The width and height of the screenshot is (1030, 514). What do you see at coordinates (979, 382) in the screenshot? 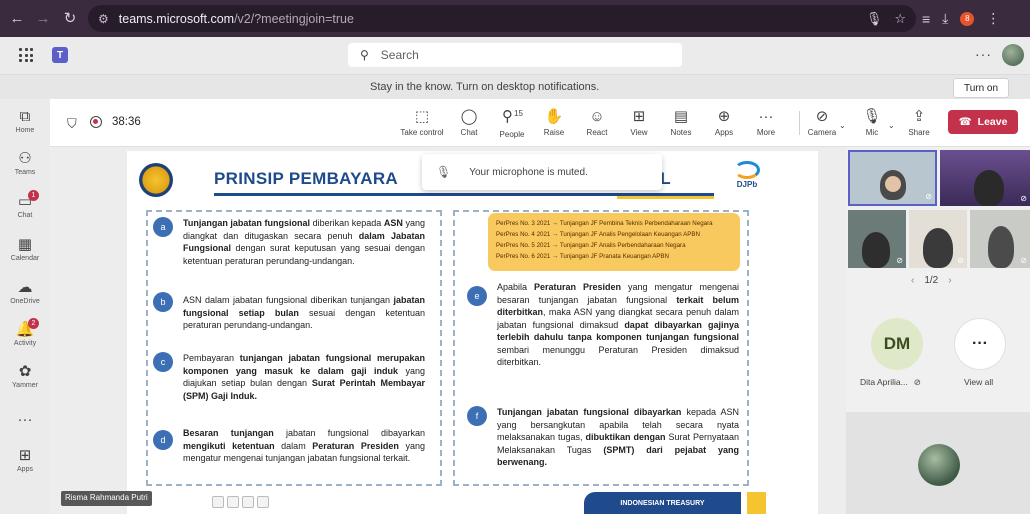
I see `view-all-label: View all` at bounding box center [979, 382].